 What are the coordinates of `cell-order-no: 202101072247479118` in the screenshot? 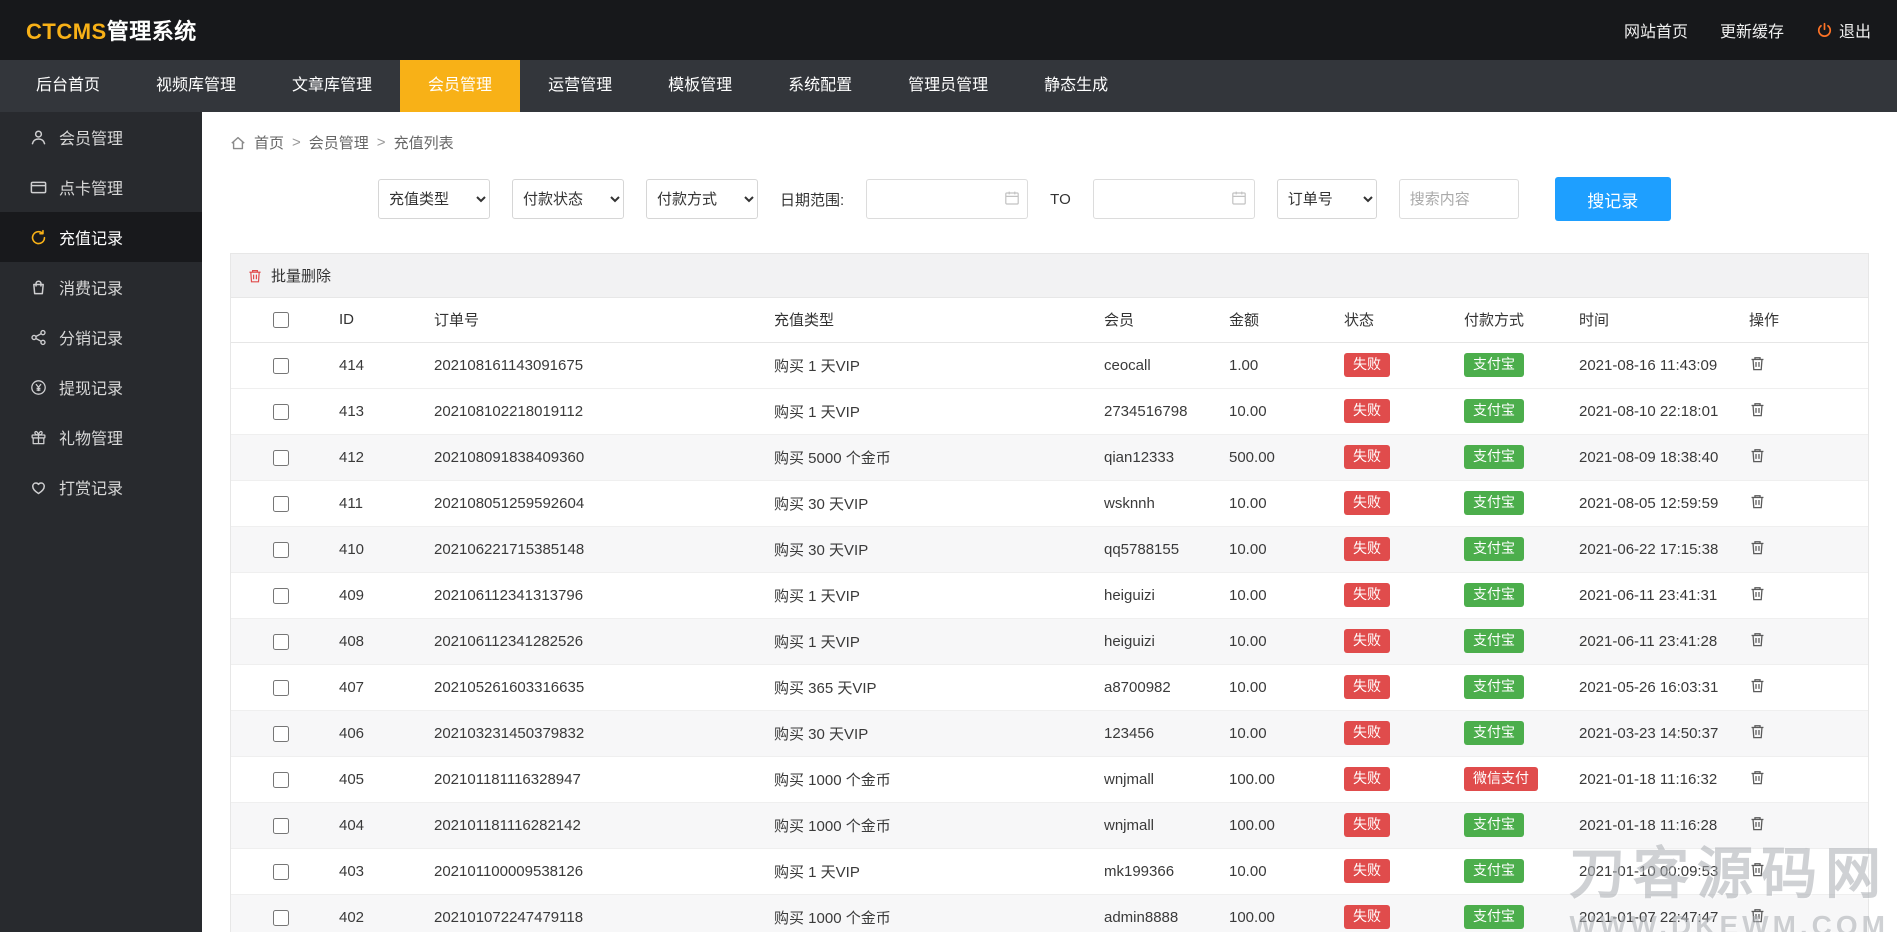 It's located at (596, 913).